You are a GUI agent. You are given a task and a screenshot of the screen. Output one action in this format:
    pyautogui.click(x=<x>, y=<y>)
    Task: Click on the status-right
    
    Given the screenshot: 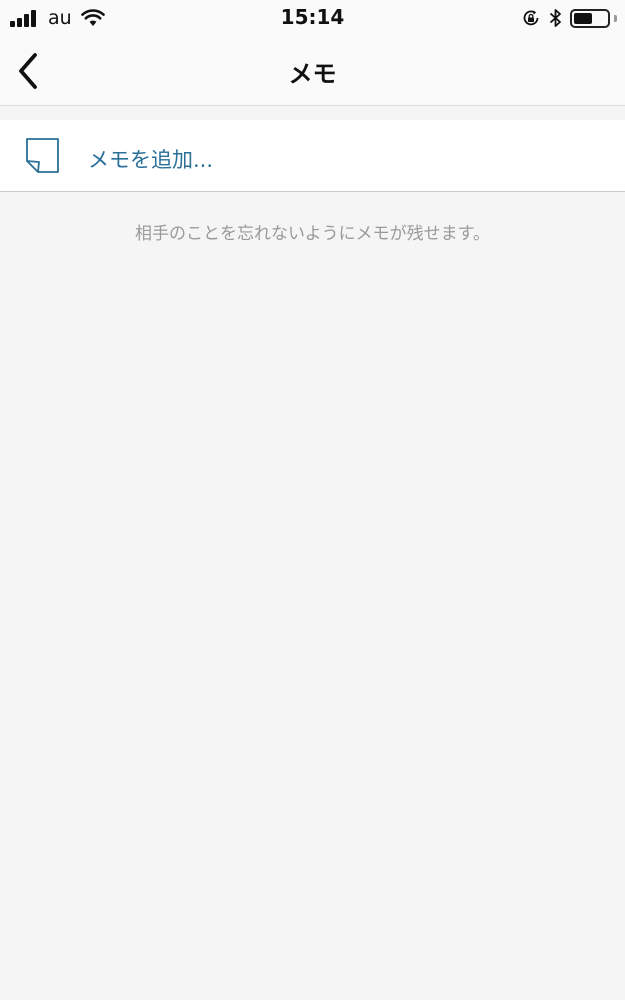 What is the action you would take?
    pyautogui.click(x=569, y=18)
    